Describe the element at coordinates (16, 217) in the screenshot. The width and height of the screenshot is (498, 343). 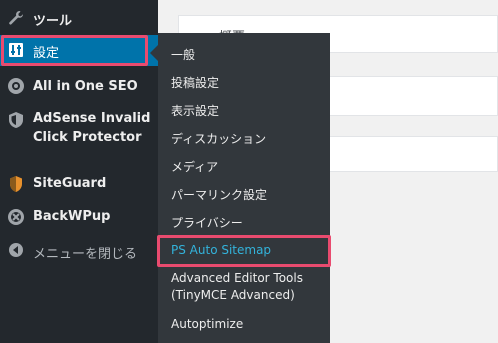
I see `backwpup-icon` at that location.